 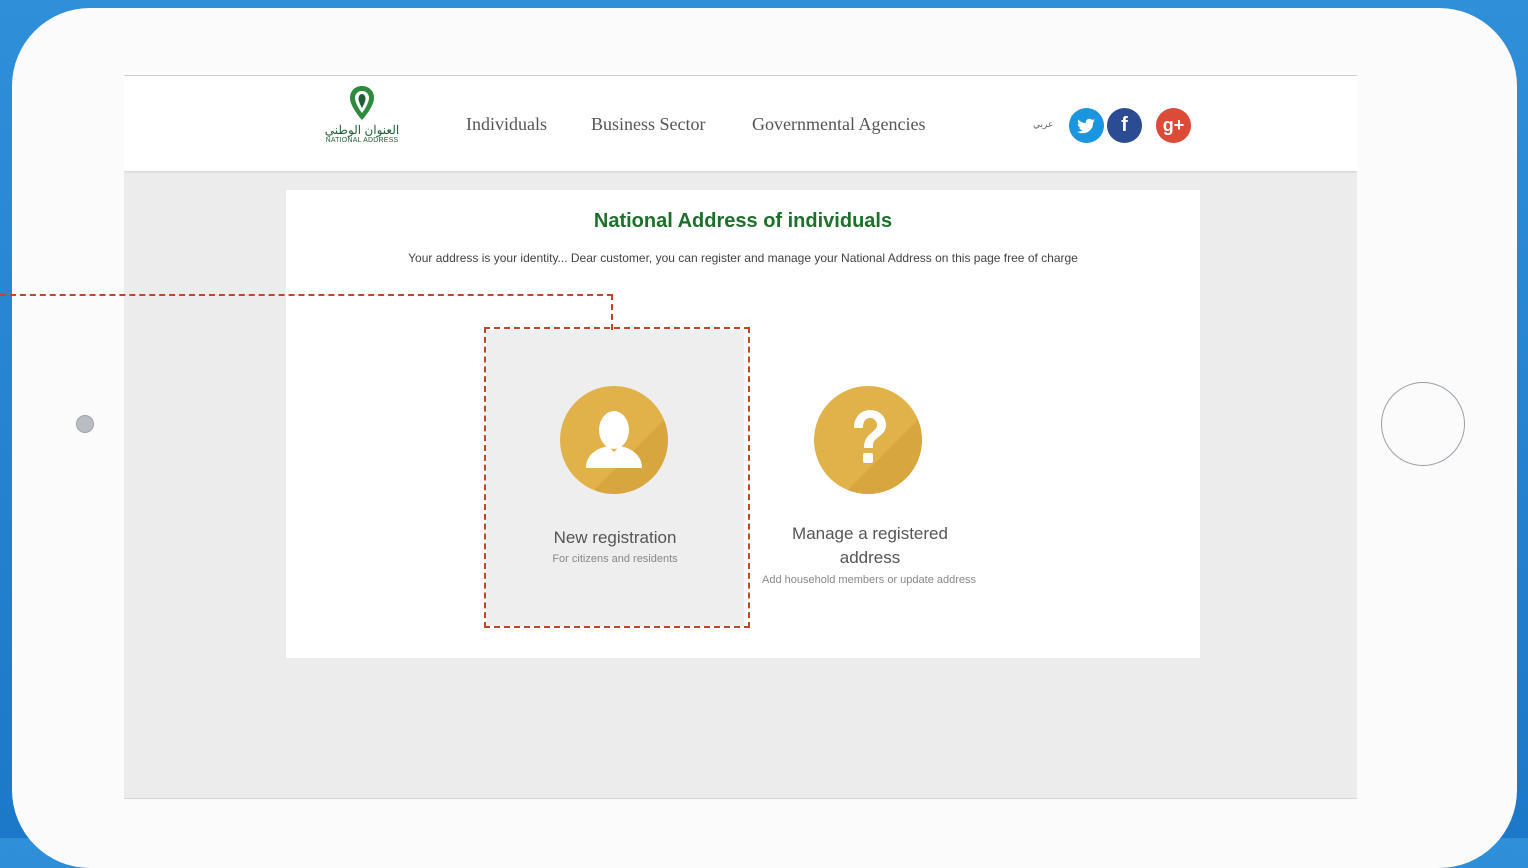 I want to click on camera-dot, so click(x=85, y=424).